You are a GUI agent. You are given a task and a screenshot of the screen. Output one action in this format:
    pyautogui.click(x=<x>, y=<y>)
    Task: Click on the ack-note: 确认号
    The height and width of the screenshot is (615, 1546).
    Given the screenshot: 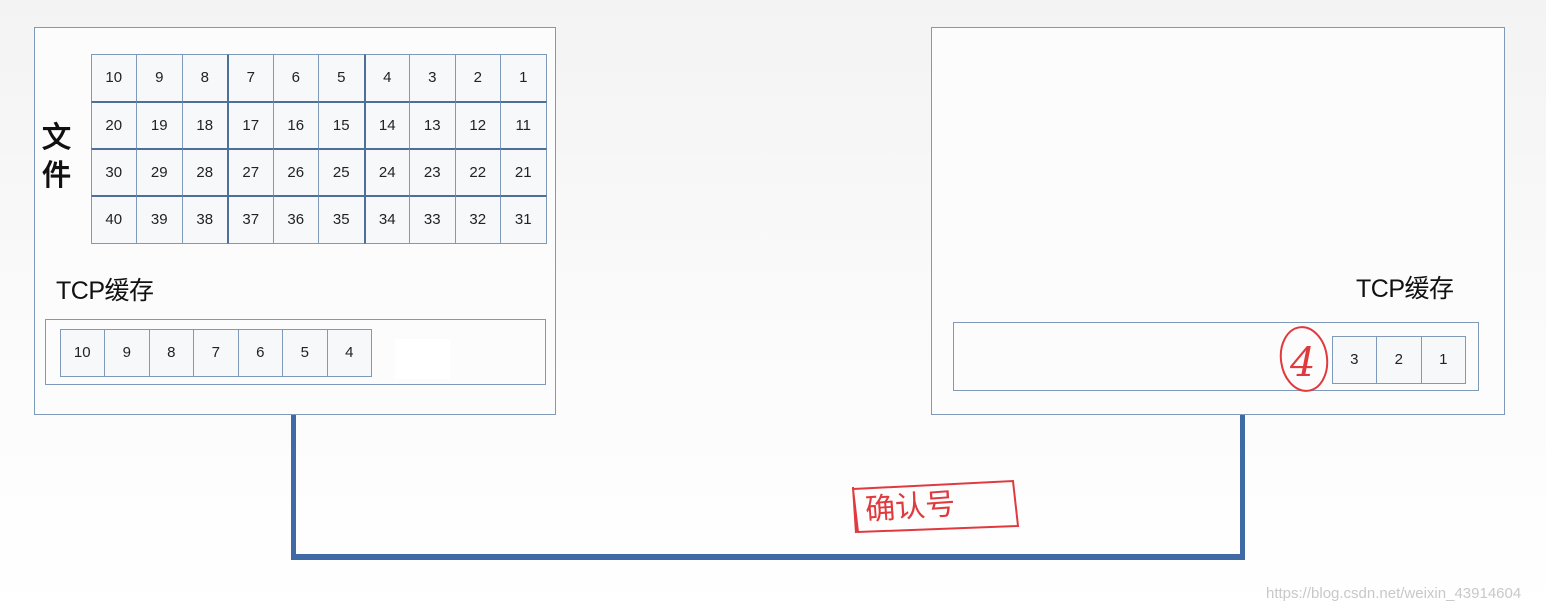 What is the action you would take?
    pyautogui.click(x=910, y=507)
    